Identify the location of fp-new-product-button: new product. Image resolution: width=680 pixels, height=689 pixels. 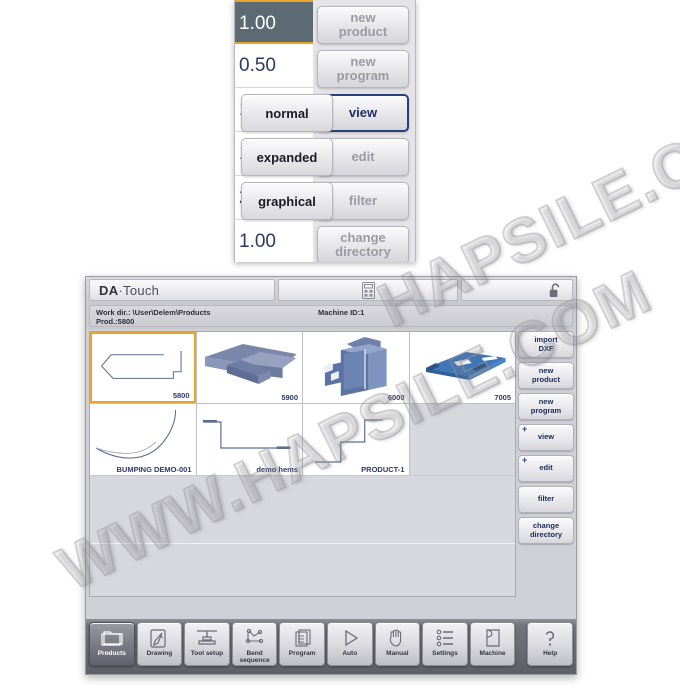
(363, 25).